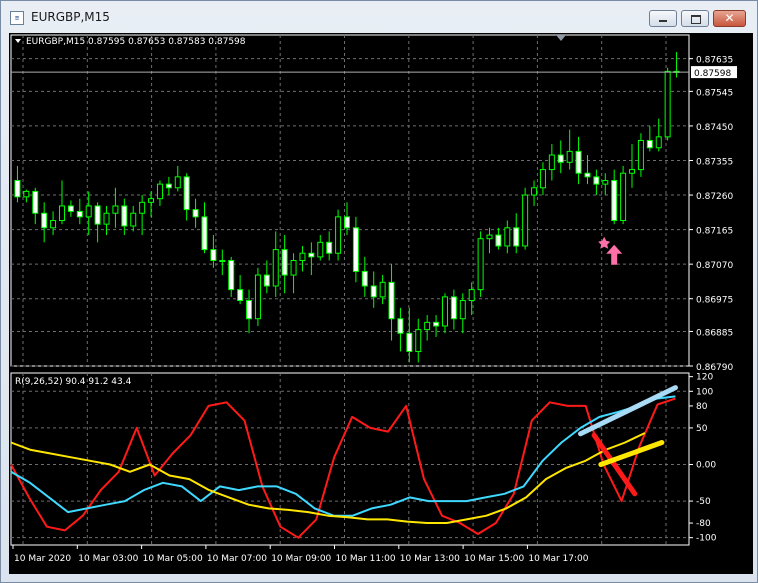  Describe the element at coordinates (712, 74) in the screenshot. I see `current-price-label: 0.87598` at that location.